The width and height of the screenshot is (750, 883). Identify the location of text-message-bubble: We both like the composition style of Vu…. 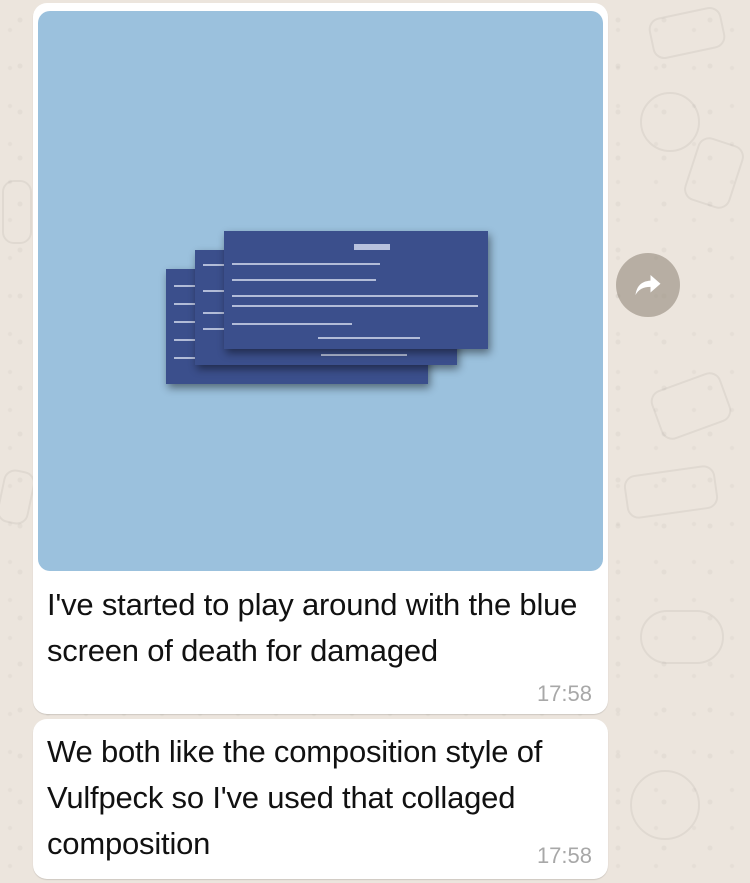
(320, 799).